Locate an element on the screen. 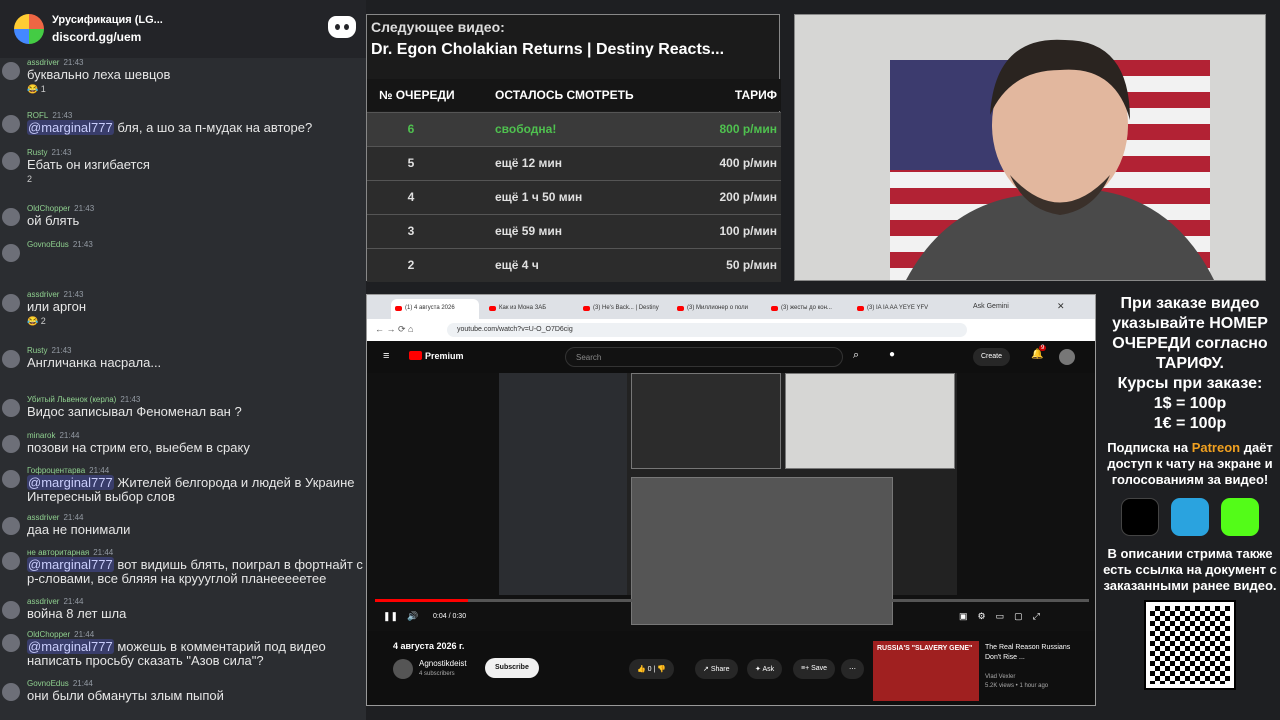 The height and width of the screenshot is (720, 1280). nested-webcam-thumb is located at coordinates (870, 421).